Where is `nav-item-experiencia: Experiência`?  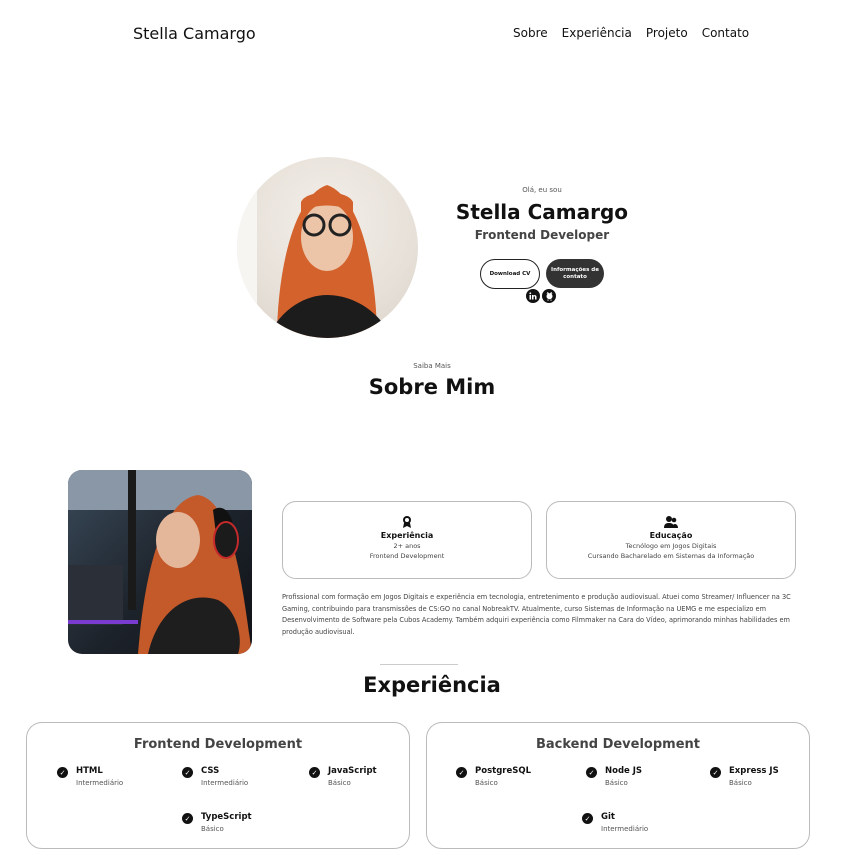 nav-item-experiencia: Experiência is located at coordinates (597, 33).